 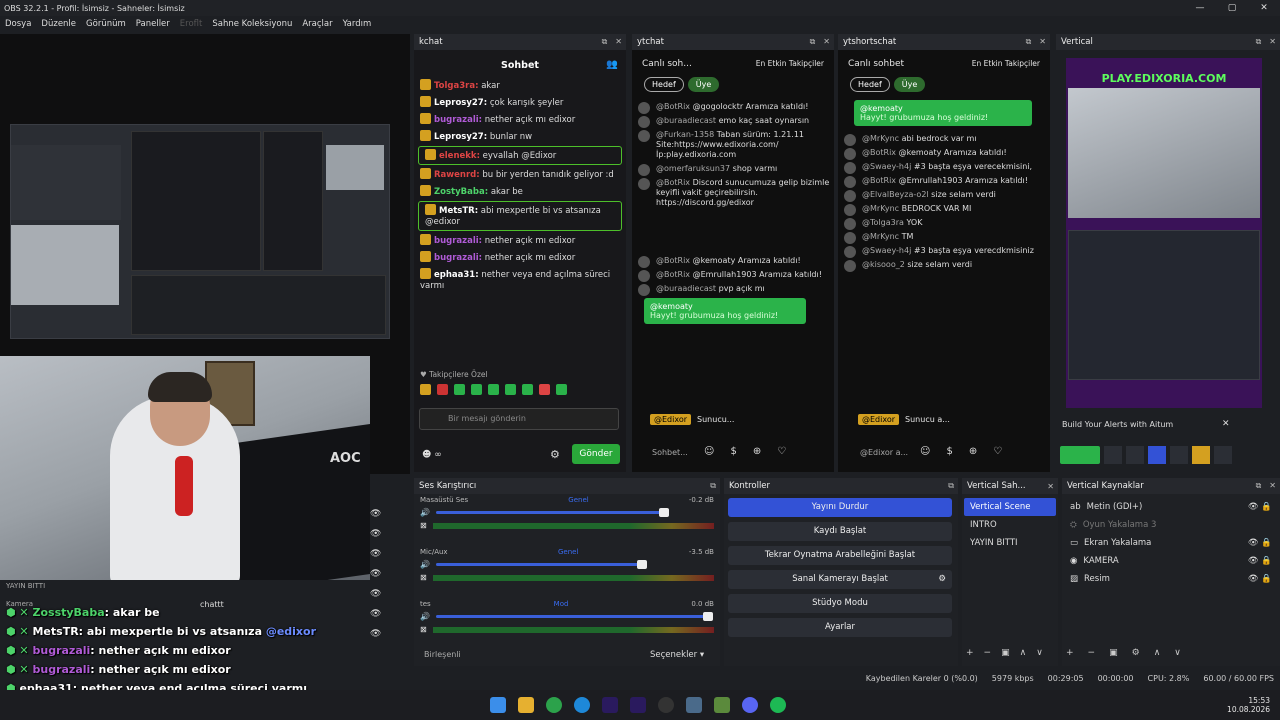 I want to click on chrome-icon, so click(x=554, y=705).